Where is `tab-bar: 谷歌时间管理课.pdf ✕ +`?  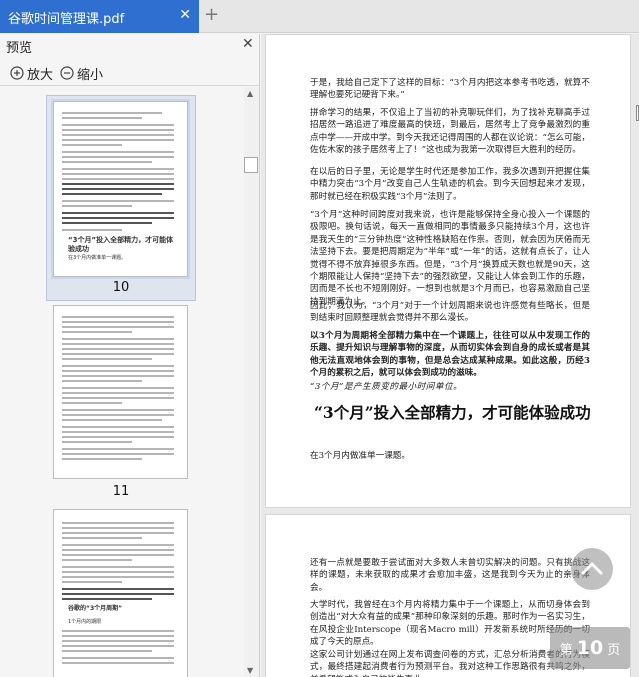
tab-bar: 谷歌时间管理课.pdf ✕ + is located at coordinates (319, 16).